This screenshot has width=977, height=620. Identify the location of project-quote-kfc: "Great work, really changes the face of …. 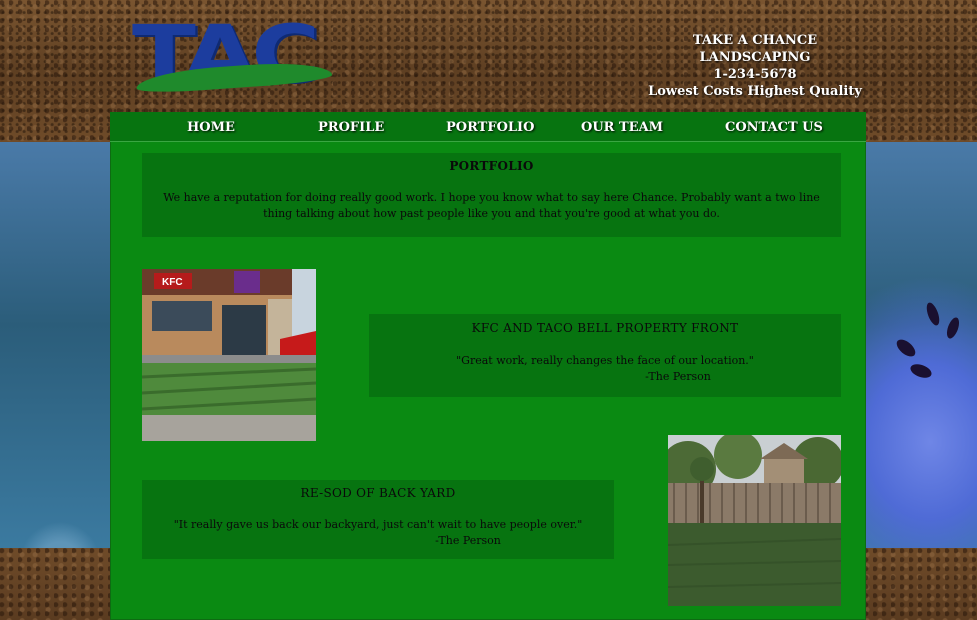
(605, 360).